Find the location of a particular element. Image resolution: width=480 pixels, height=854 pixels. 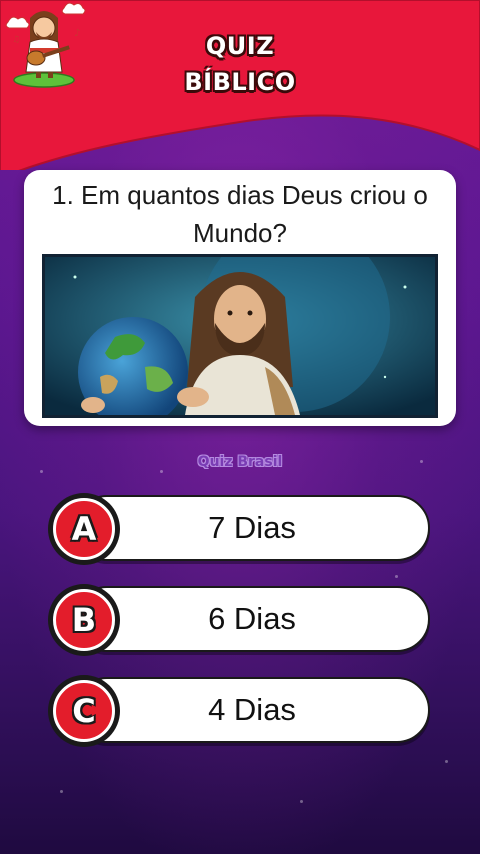

letter-badge-b: B is located at coordinates (84, 620).